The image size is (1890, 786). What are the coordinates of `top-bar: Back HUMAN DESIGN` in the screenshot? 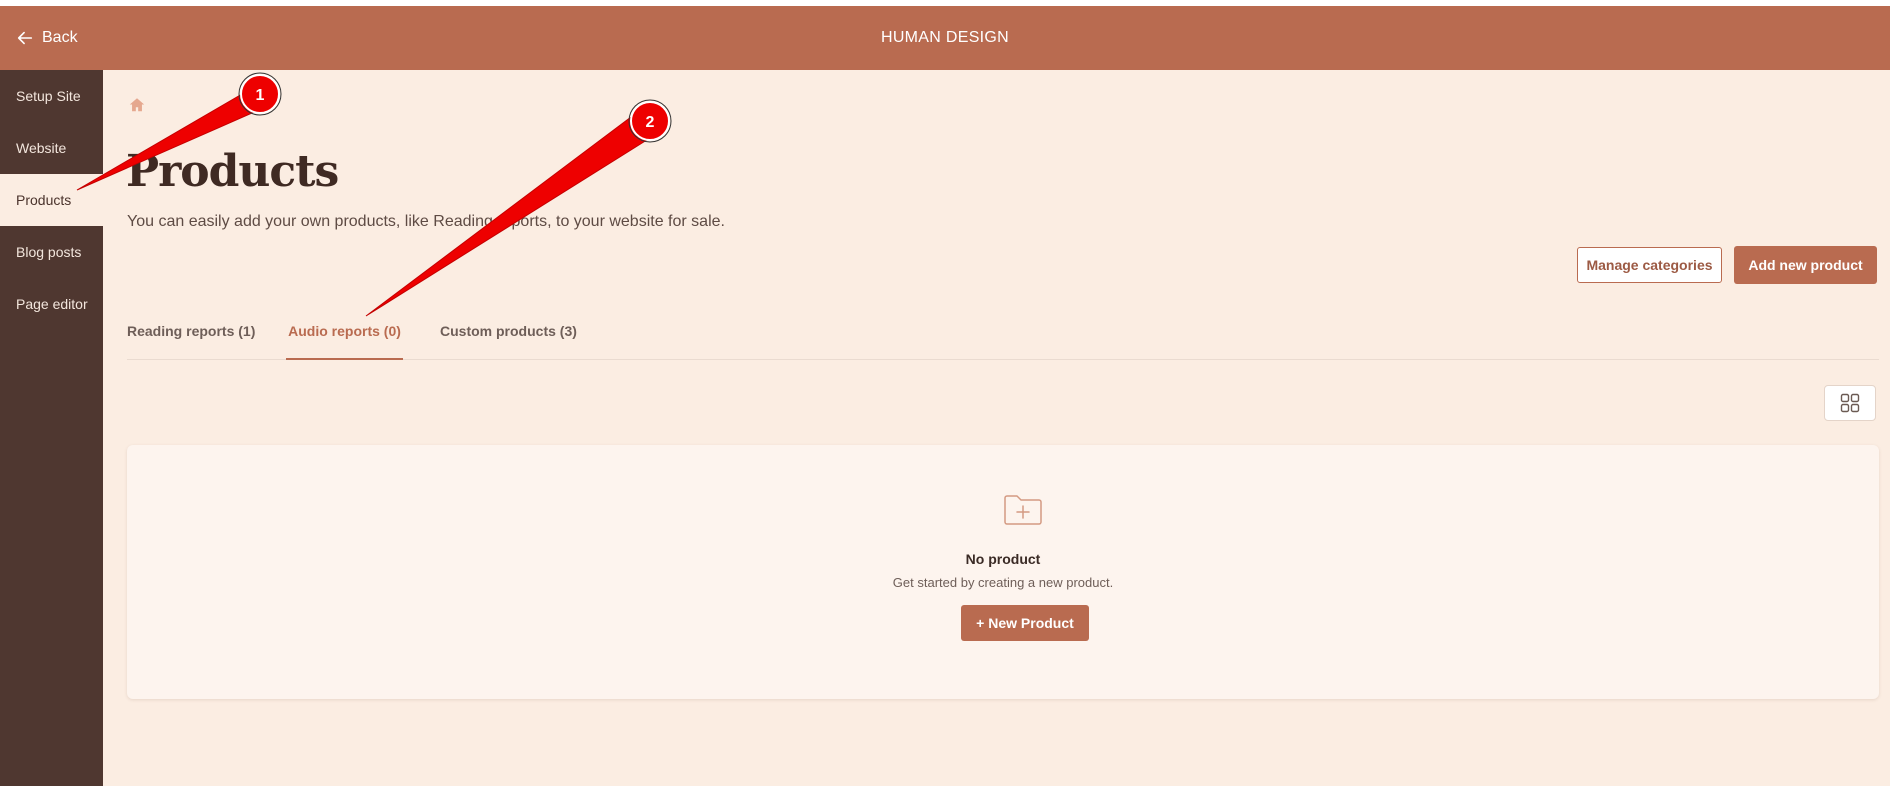 It's located at (945, 38).